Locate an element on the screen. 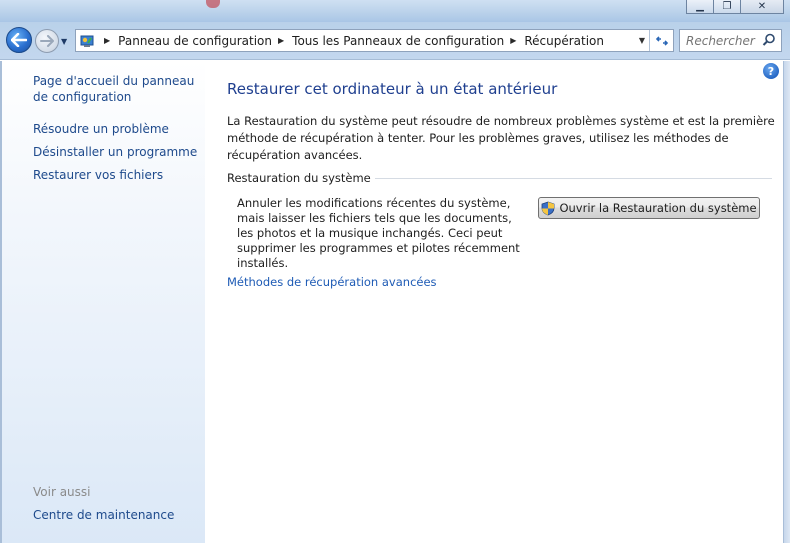  control-panel-icon is located at coordinates (87, 40).